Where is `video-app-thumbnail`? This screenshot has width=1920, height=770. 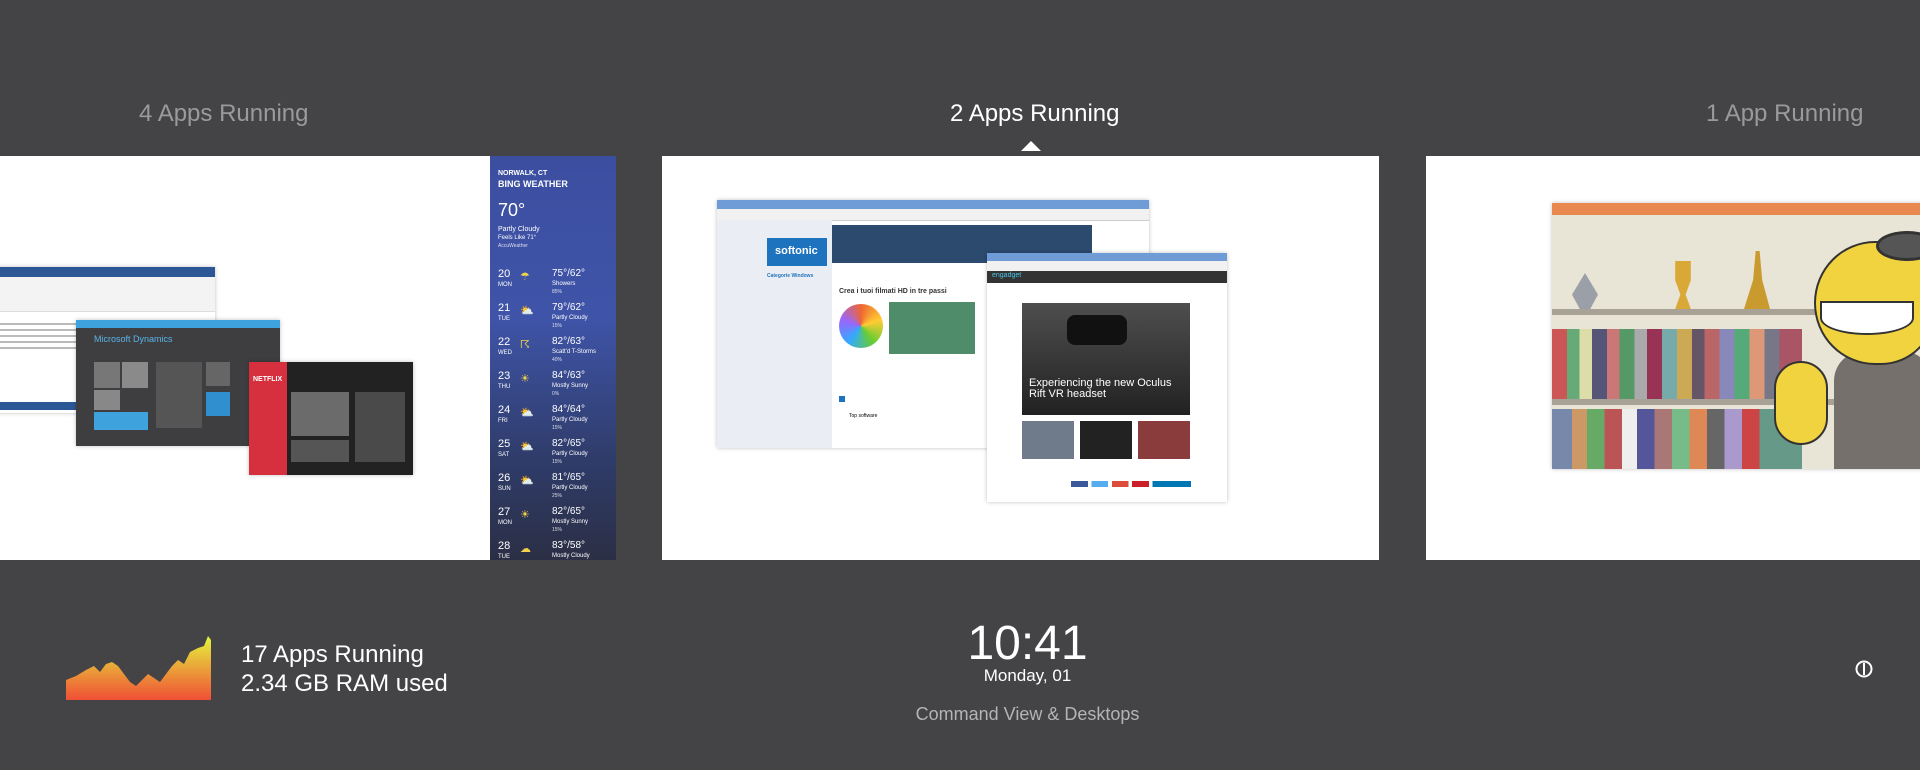
video-app-thumbnail is located at coordinates (1736, 336).